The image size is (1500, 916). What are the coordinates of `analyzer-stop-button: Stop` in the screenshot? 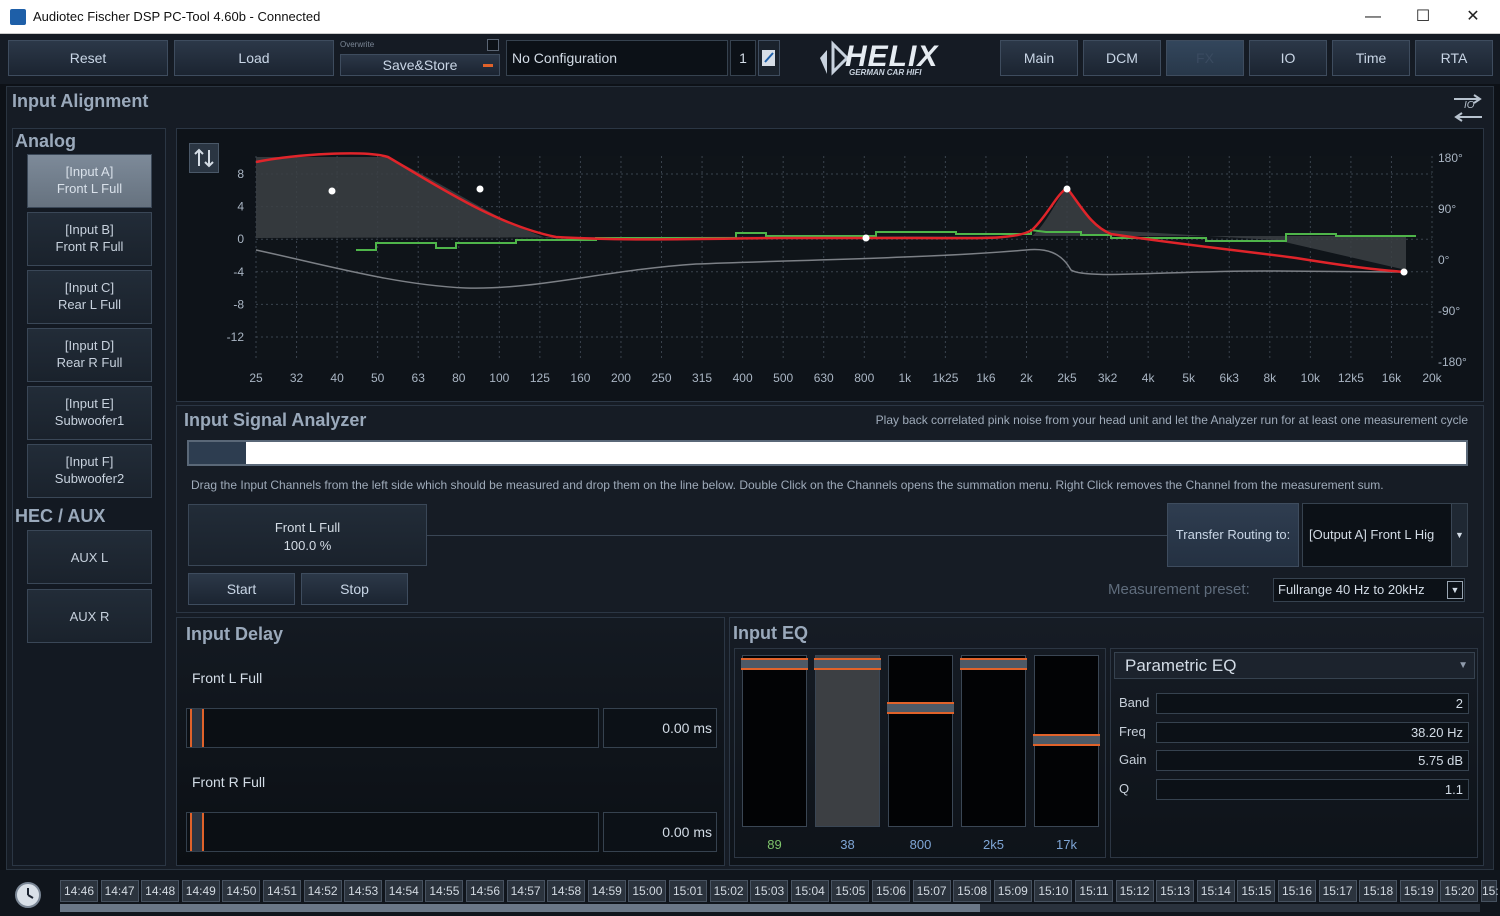 It's located at (354, 589).